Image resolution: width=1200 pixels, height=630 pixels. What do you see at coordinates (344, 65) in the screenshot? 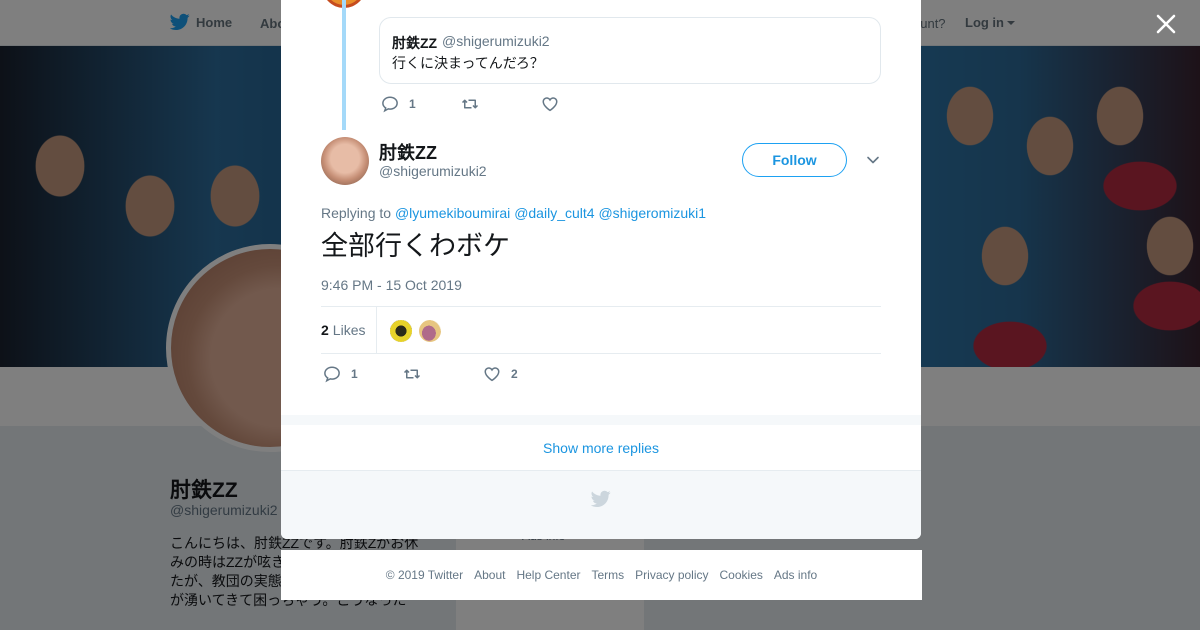
I see `thread-connector-line` at bounding box center [344, 65].